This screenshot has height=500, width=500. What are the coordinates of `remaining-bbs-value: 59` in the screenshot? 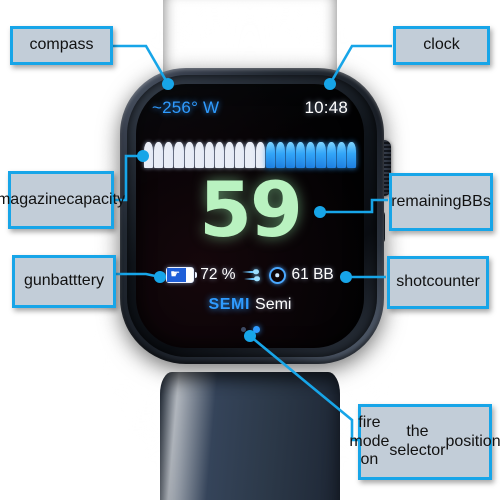 It's located at (251, 209).